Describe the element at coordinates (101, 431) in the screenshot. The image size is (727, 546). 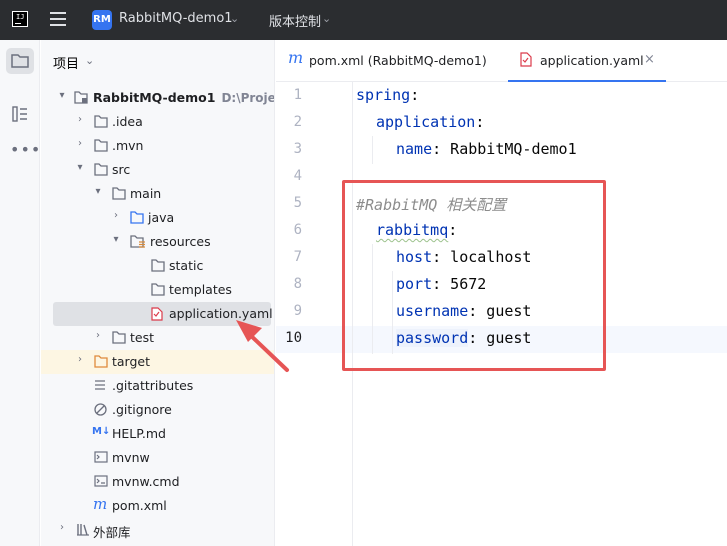
I see `markdown-file-icon: M↓` at that location.